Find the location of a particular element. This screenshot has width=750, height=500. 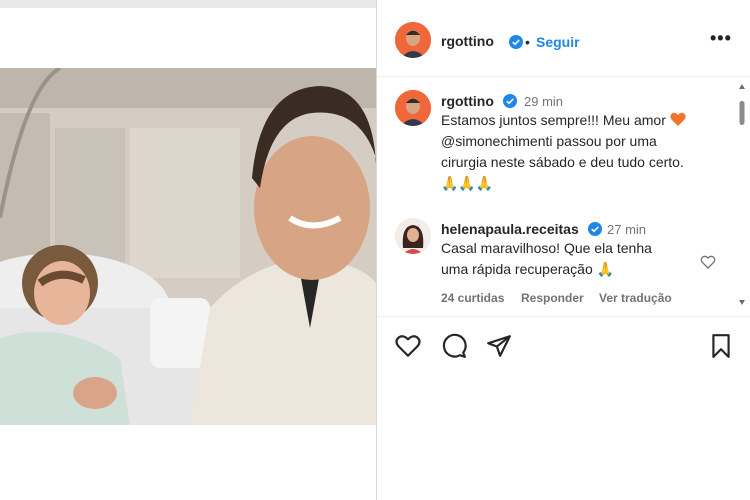

author-avatar is located at coordinates (413, 40).